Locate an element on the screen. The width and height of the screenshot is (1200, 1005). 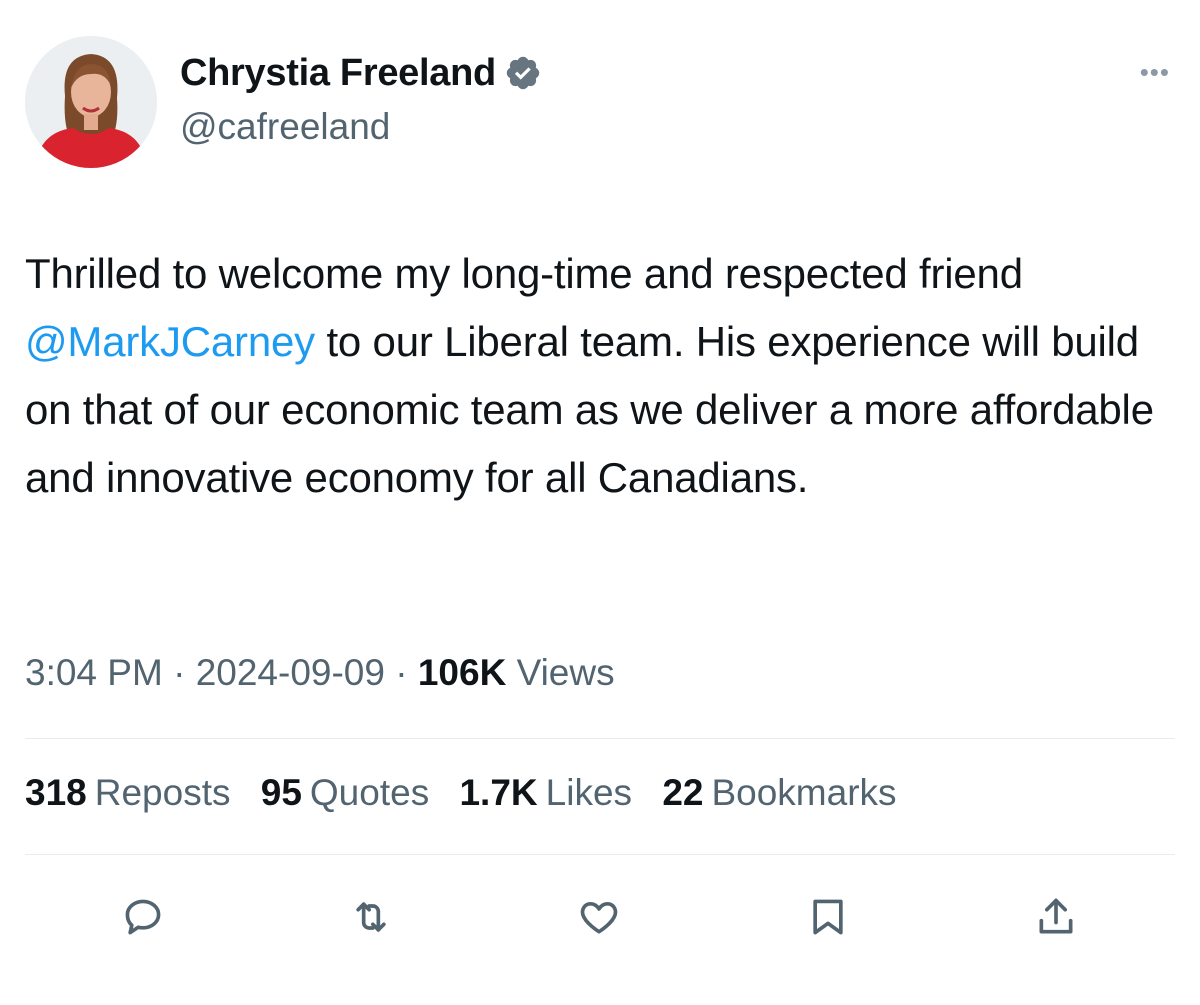
like-button is located at coordinates (599, 917).